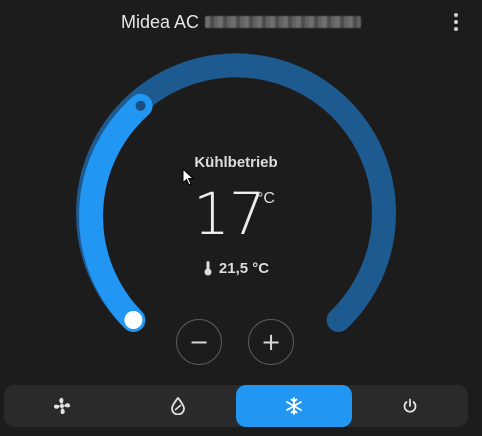 This screenshot has height=436, width=482. I want to click on hvac-mode-bar, so click(236, 406).